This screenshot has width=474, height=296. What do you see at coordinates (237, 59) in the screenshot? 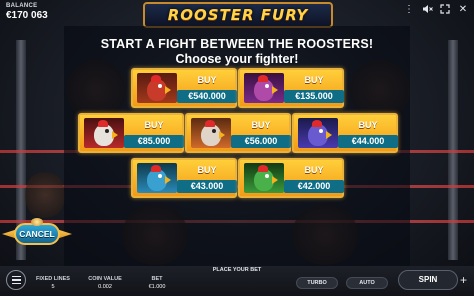
I see `dialog-subtitle: Choose your fighter!` at bounding box center [237, 59].